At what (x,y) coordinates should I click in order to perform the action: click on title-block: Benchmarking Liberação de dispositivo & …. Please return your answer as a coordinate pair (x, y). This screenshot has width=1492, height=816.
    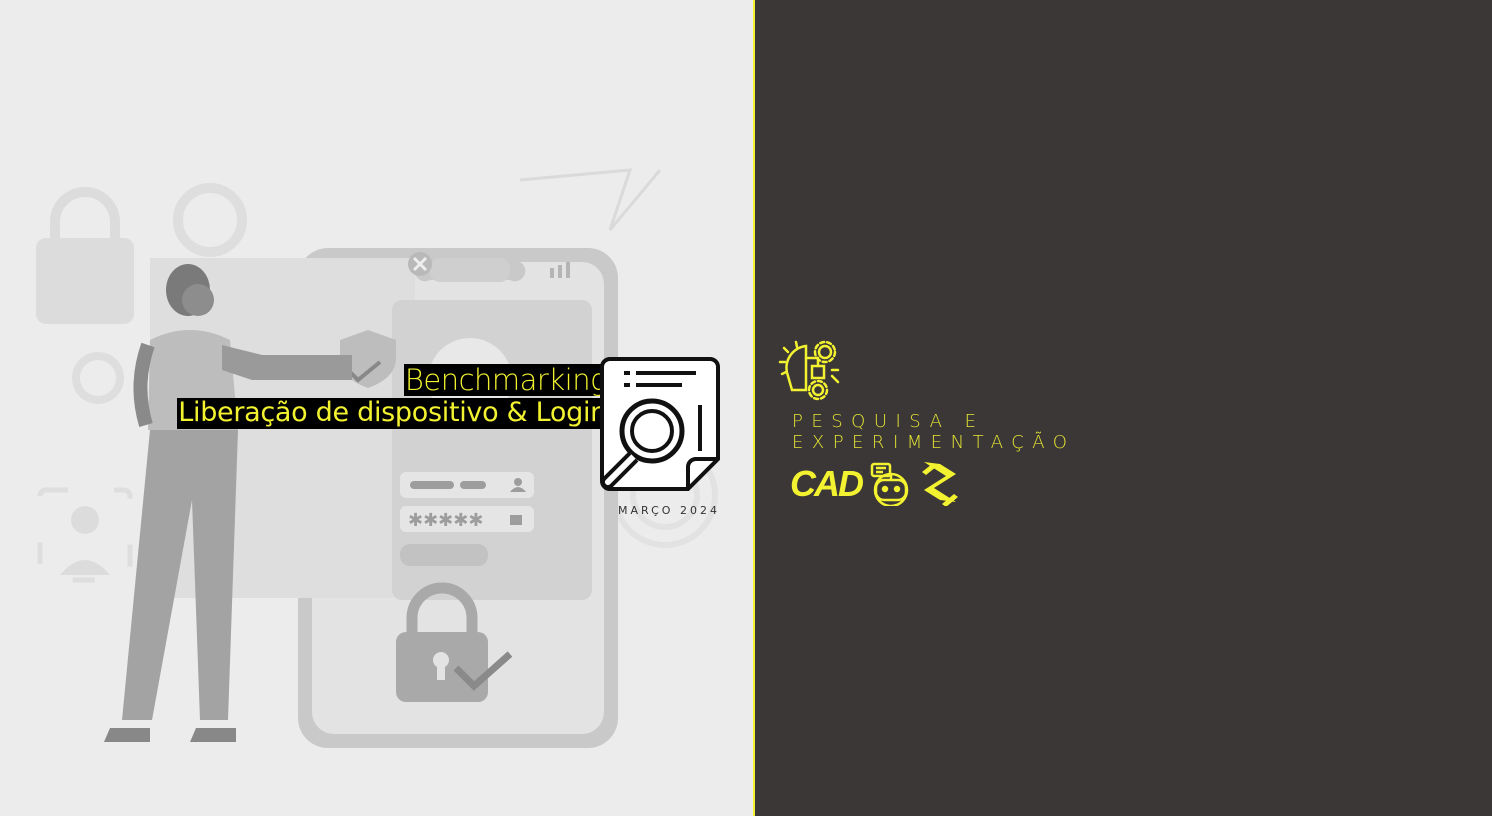
    Looking at the image, I should click on (392, 396).